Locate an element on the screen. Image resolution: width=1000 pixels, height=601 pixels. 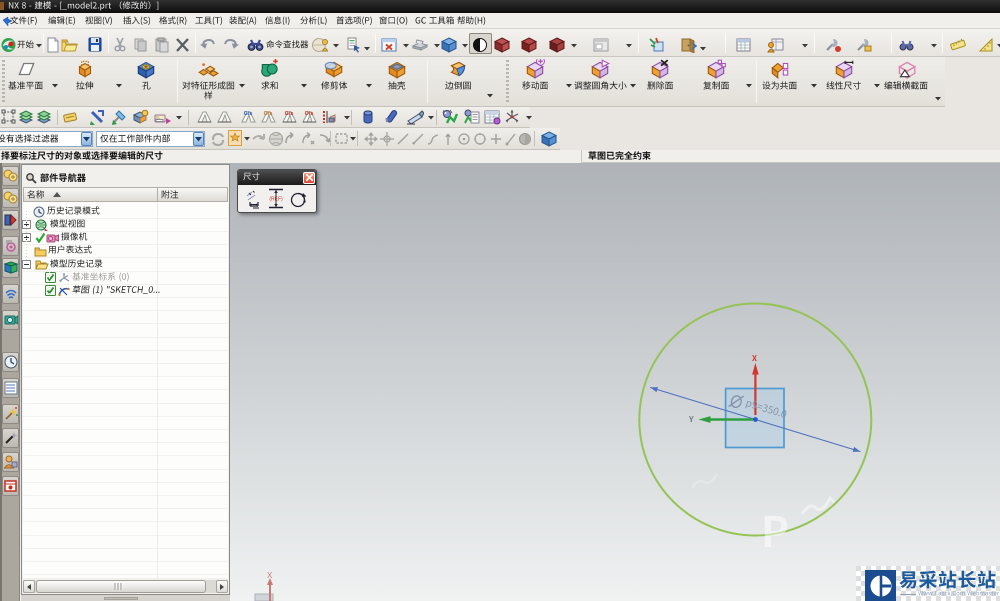
svg-text: (REF) is located at coordinates (276, 200).